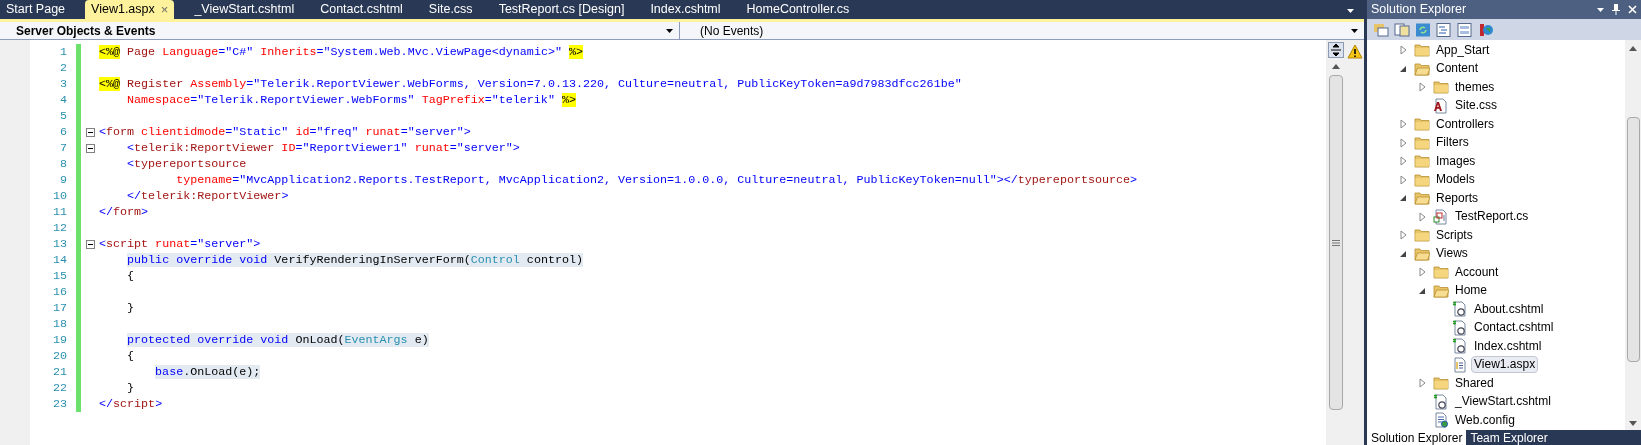 The width and height of the screenshot is (1641, 445). What do you see at coordinates (1633, 423) in the screenshot?
I see `scroll-down-icon` at bounding box center [1633, 423].